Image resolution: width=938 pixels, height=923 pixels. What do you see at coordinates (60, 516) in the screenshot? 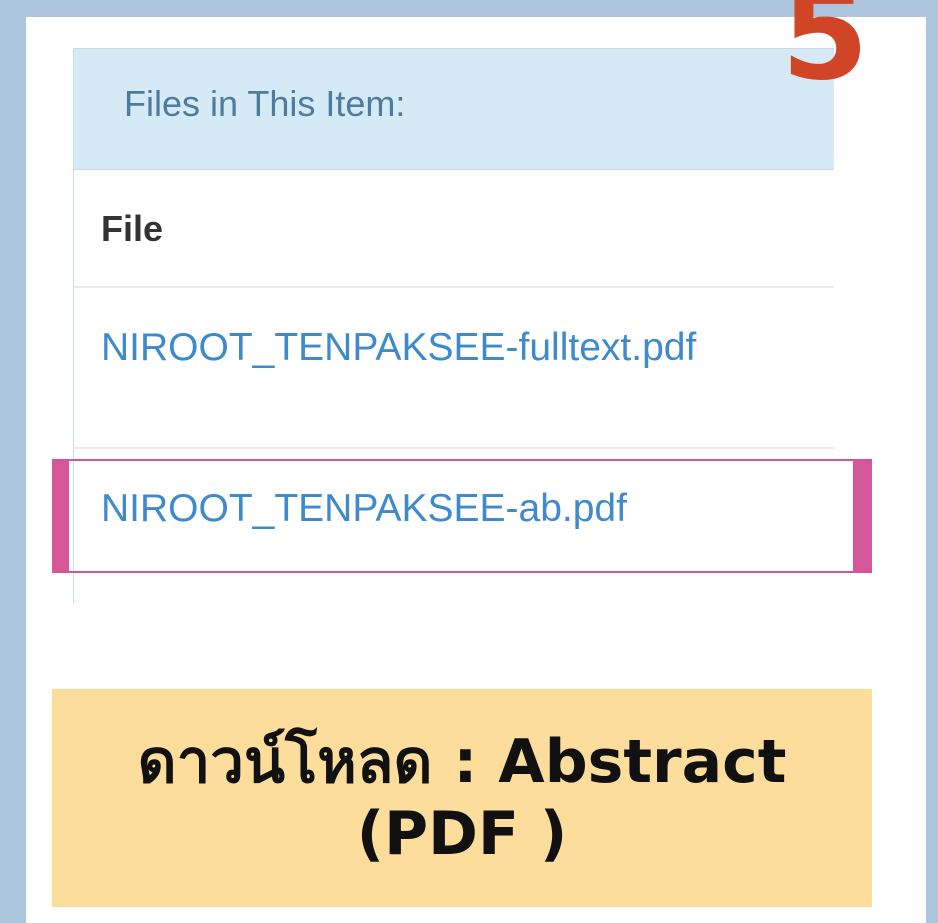
I see `highlight-bar-left` at bounding box center [60, 516].